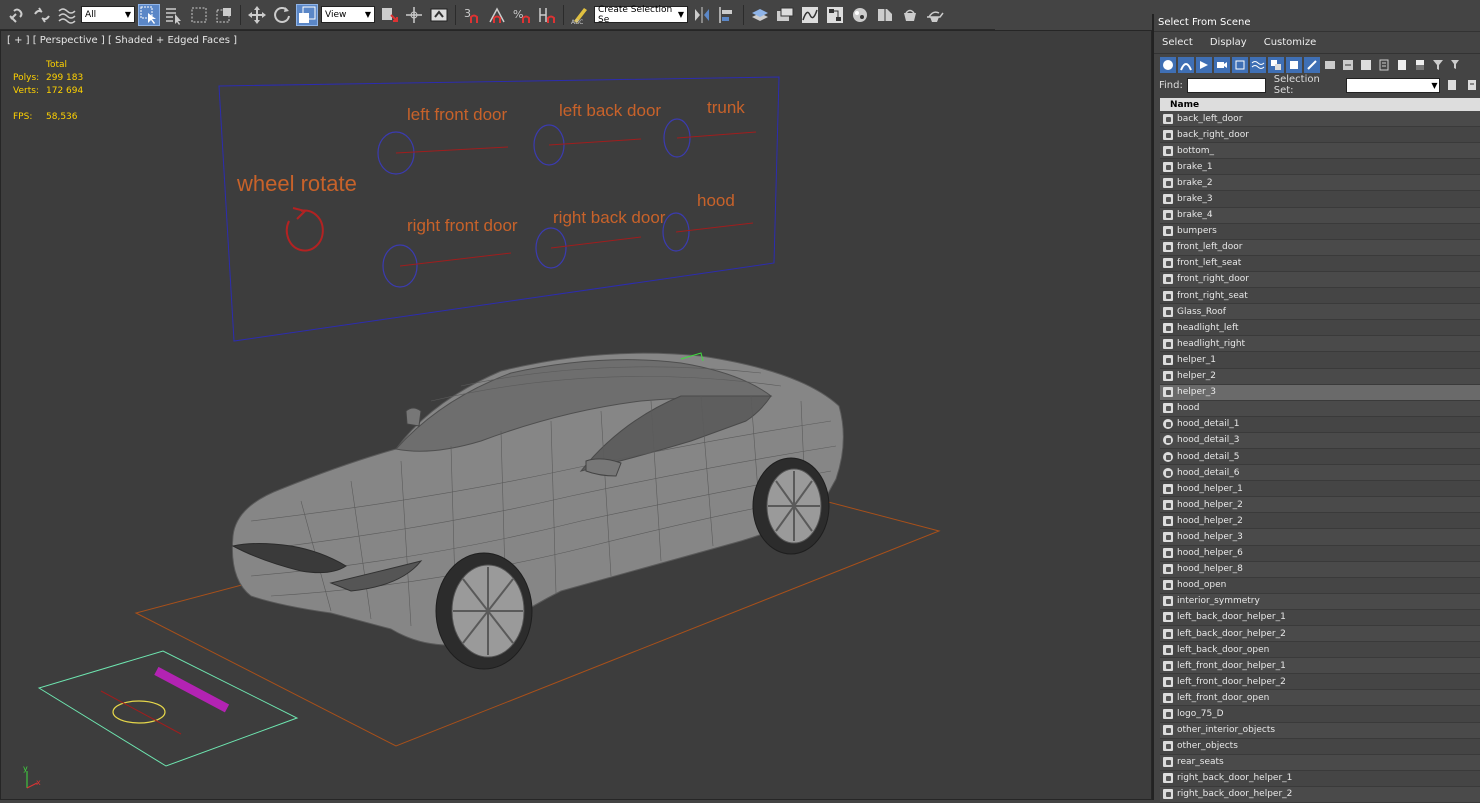 The height and width of the screenshot is (803, 1480). What do you see at coordinates (1320, 119) in the screenshot?
I see `list-item: back_left_door` at bounding box center [1320, 119].